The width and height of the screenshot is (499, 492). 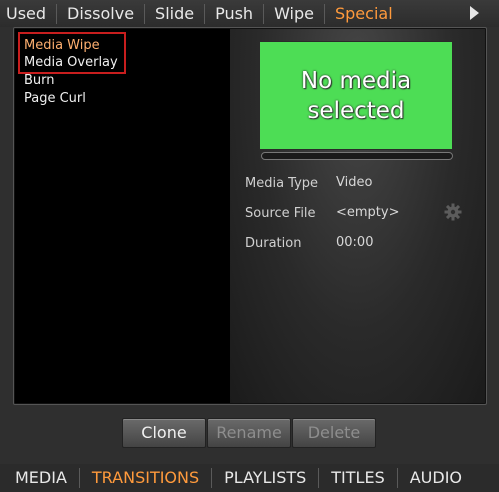 What do you see at coordinates (146, 478) in the screenshot?
I see `tab-transitions: TRANSITIONS` at bounding box center [146, 478].